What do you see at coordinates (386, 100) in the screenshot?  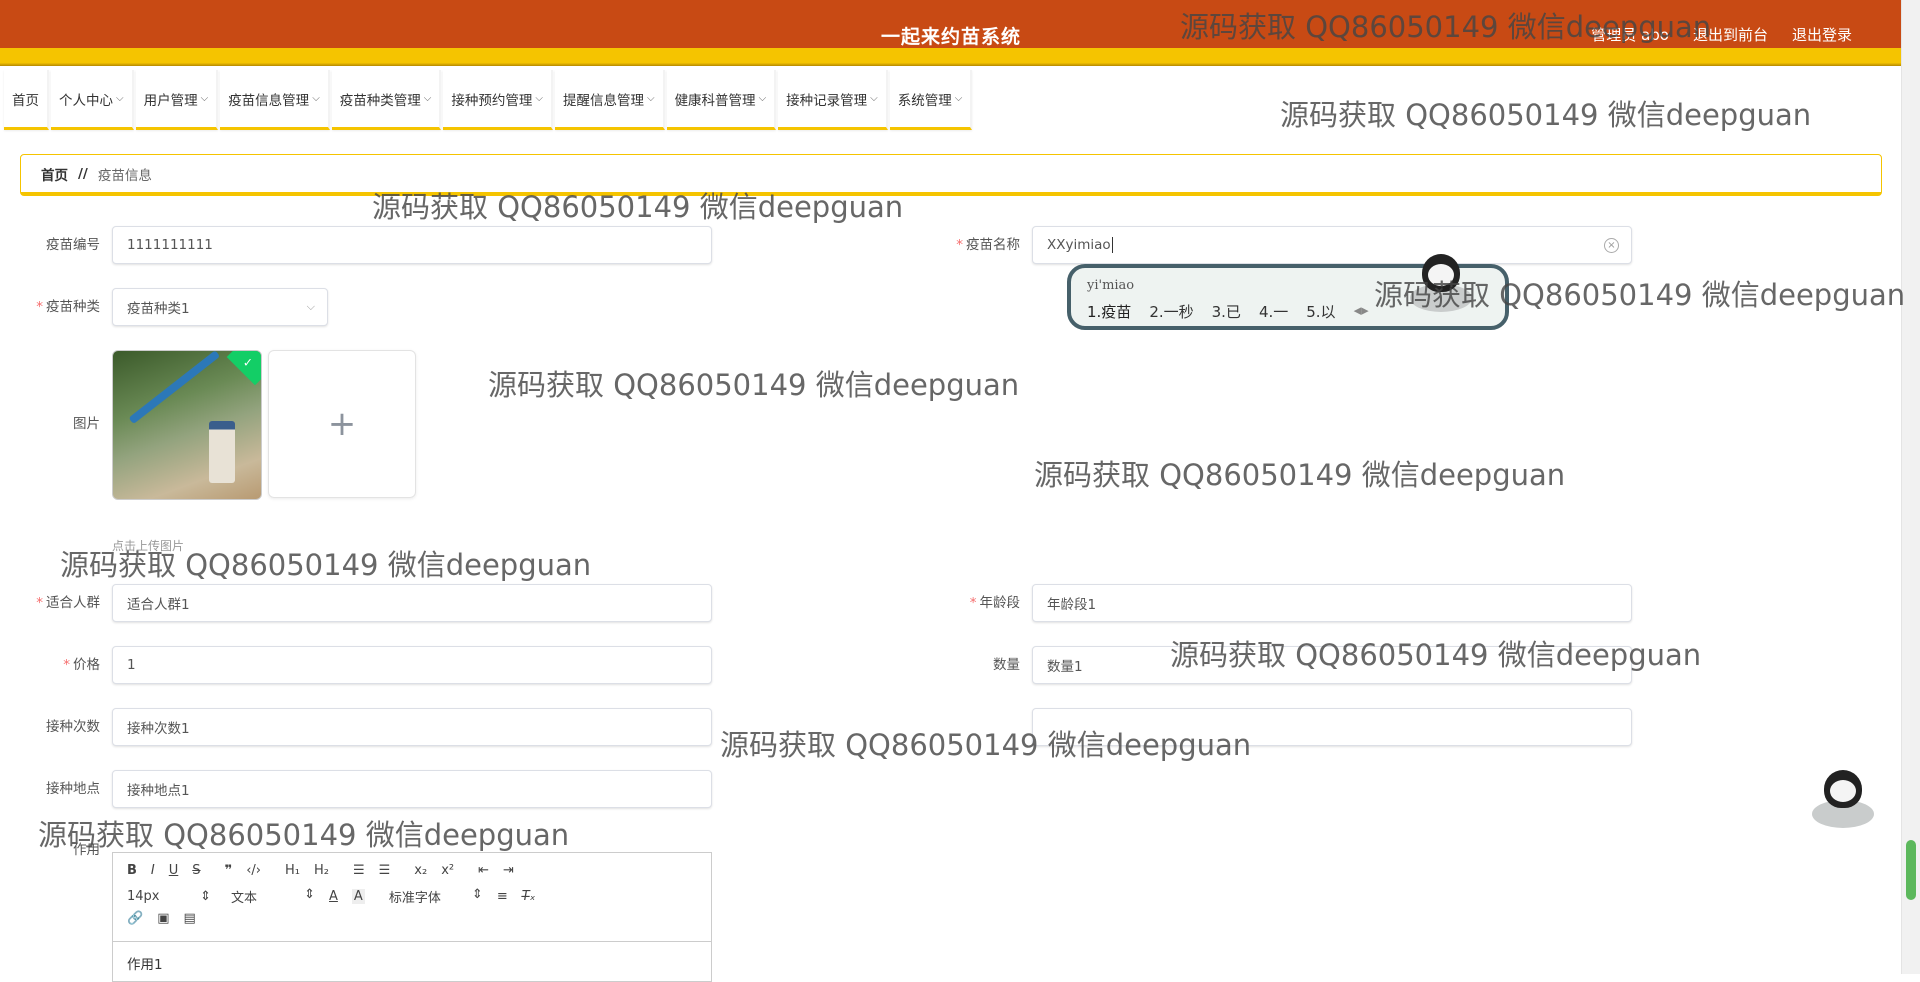 I see `nav-vaccine-type: 疫苗种类管理 ⌵` at bounding box center [386, 100].